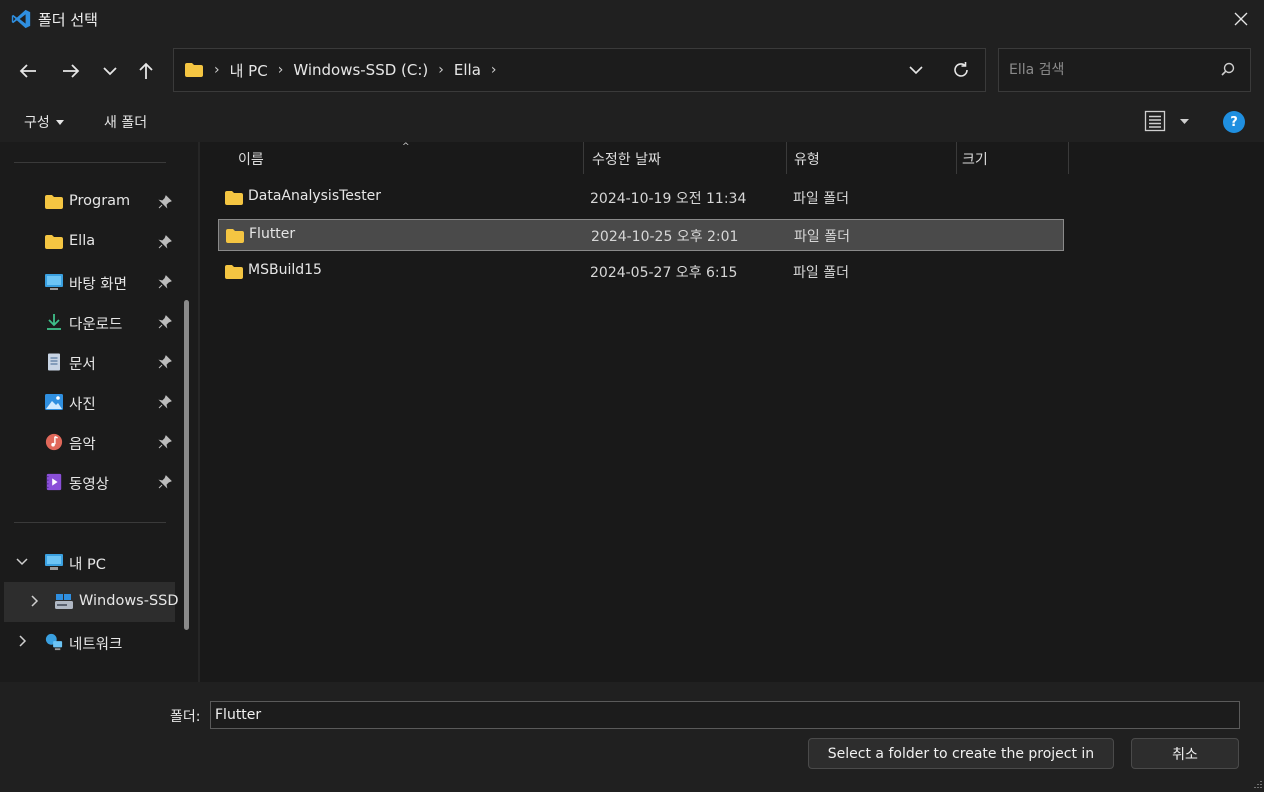 This screenshot has height=792, width=1264. Describe the element at coordinates (54, 482) in the screenshot. I see `video-icon` at that location.